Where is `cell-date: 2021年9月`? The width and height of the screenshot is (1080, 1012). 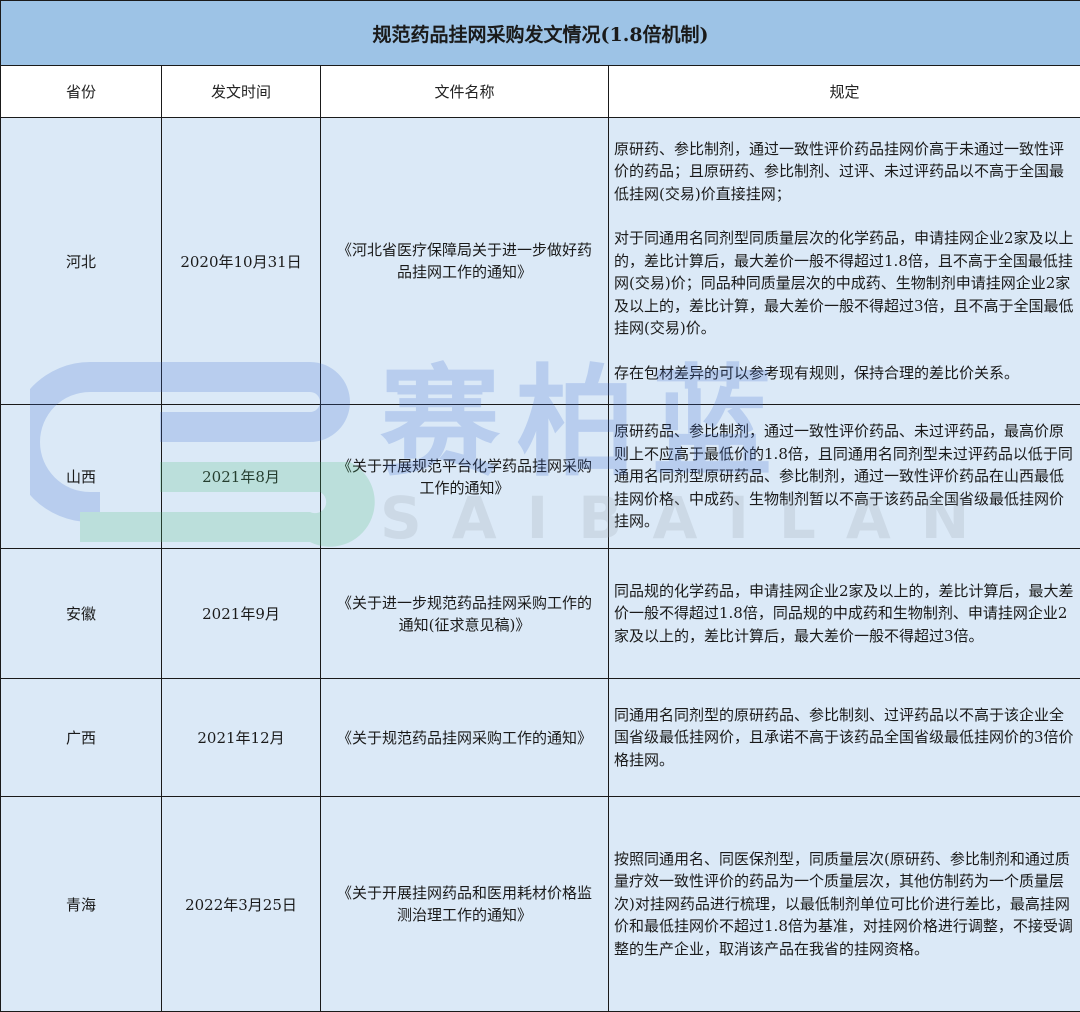 cell-date: 2021年9月 is located at coordinates (241, 613).